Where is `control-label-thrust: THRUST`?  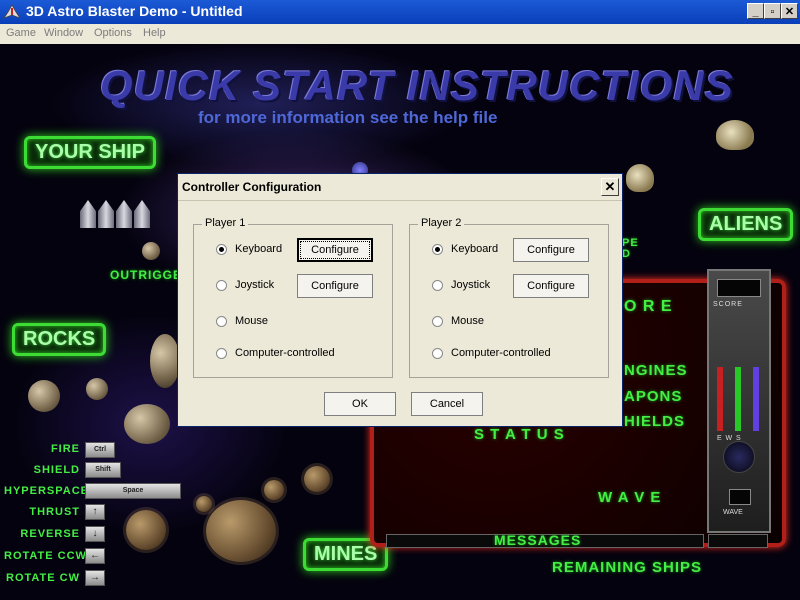 control-label-thrust: THRUST is located at coordinates (54, 512).